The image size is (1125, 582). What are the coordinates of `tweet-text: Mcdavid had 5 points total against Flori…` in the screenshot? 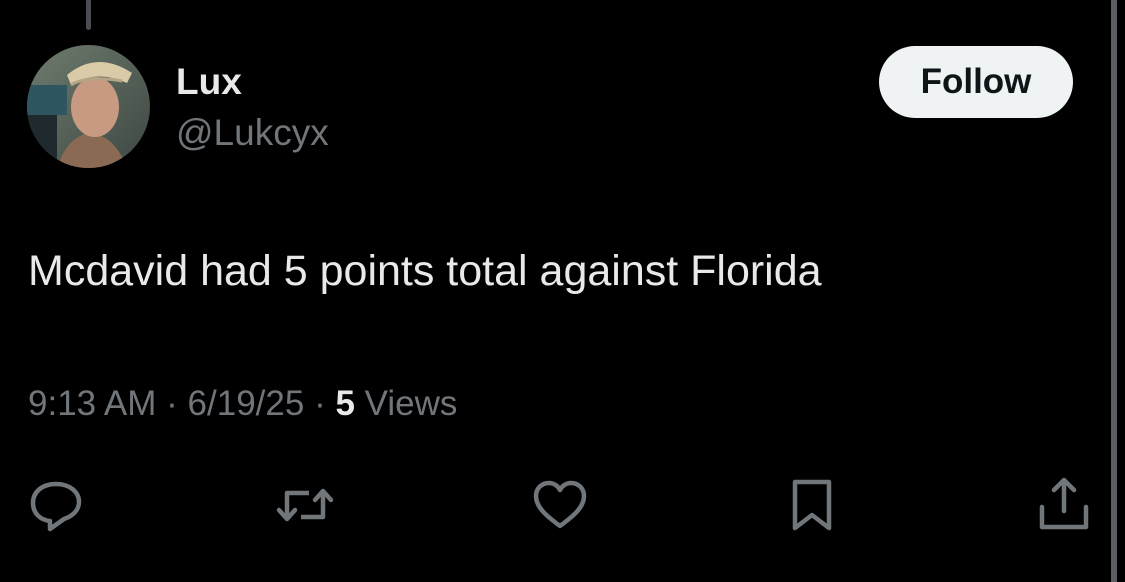 It's located at (425, 271).